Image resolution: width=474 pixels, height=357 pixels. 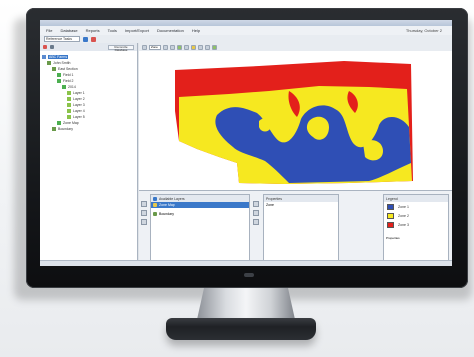 What do you see at coordinates (172, 198) in the screenshot?
I see `layers-title: Available Layers` at bounding box center [172, 198].